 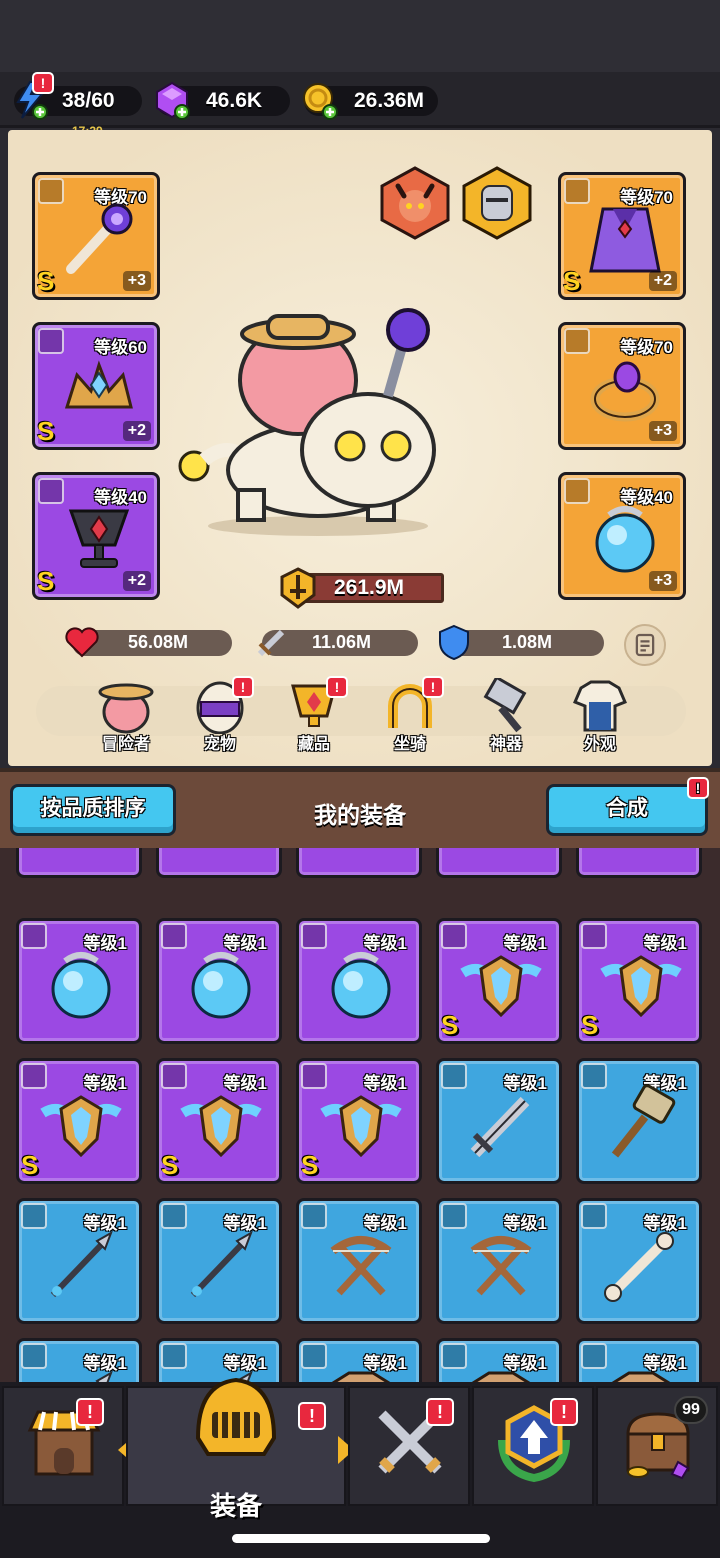 I want to click on pet-alert-badge: !, so click(x=243, y=687).